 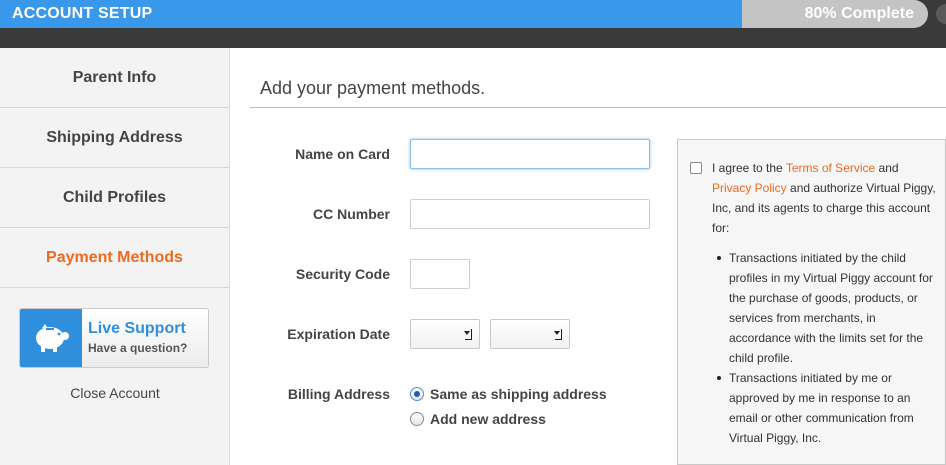 What do you see at coordinates (696, 168) in the screenshot?
I see `agree-terms-checkbox` at bounding box center [696, 168].